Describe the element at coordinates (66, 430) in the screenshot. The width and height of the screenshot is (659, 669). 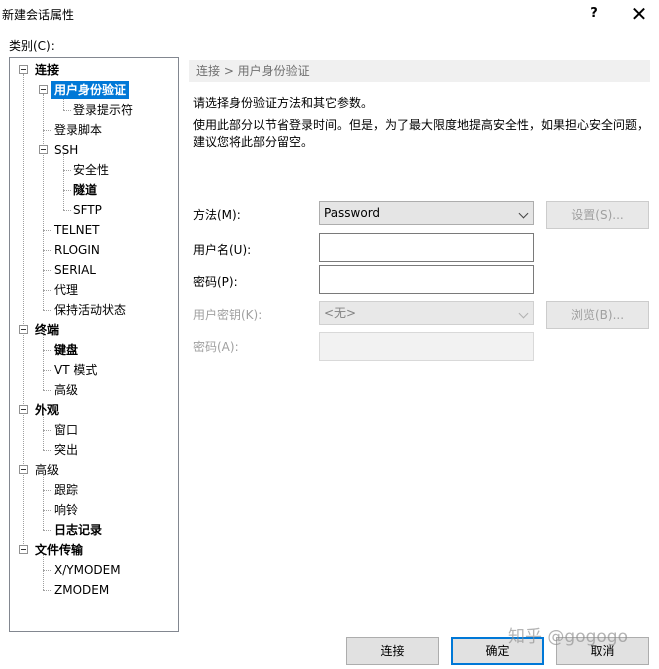
I see `tree-item-window: 窗口` at that location.